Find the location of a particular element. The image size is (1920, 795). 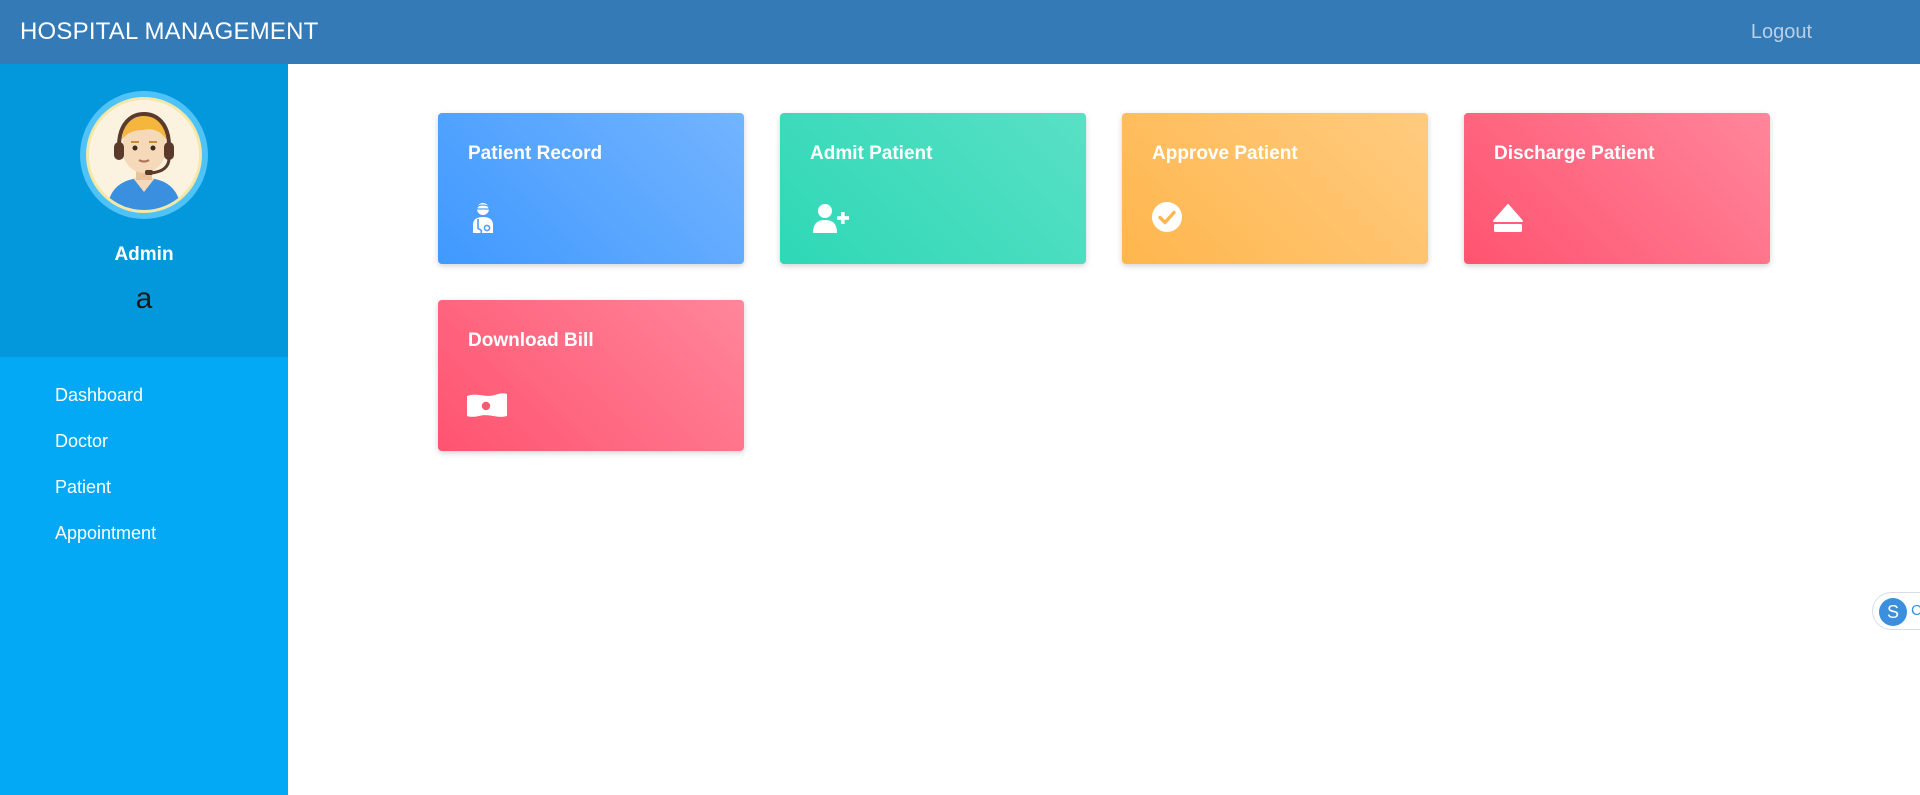

money-bill-icon is located at coordinates (487, 405).